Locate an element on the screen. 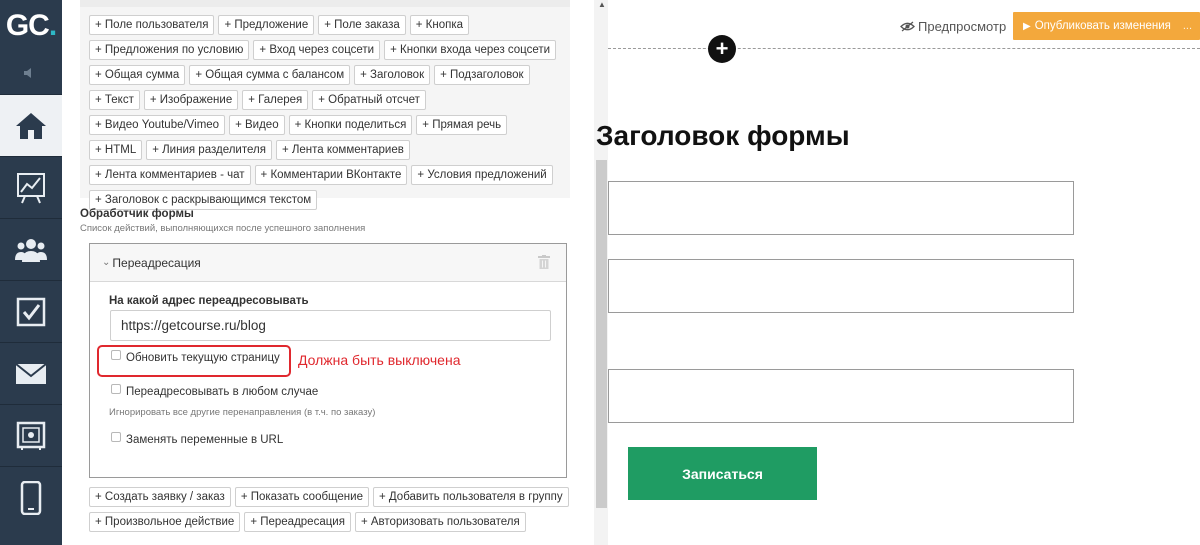 This screenshot has height=545, width=1200. nav-item-safe is located at coordinates (31, 435).